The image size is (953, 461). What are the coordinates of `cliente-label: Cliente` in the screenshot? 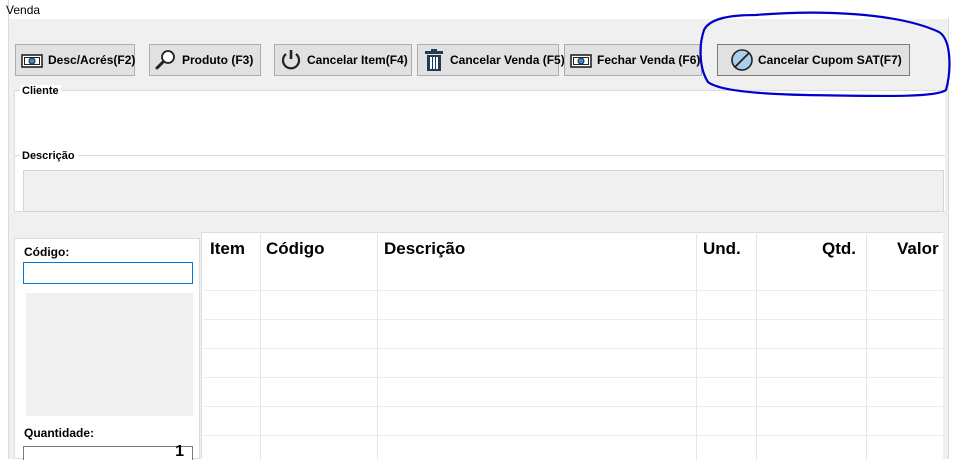 It's located at (40, 91).